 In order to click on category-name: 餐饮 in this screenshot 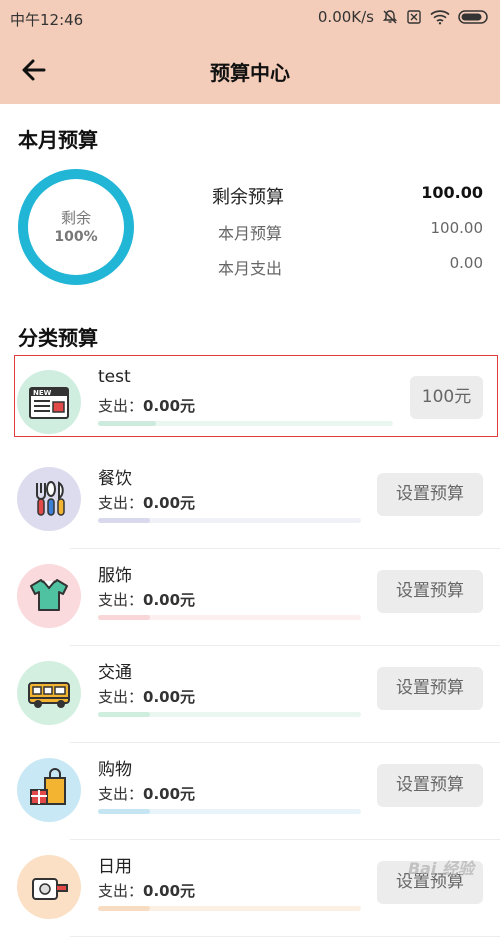, I will do `click(115, 476)`.